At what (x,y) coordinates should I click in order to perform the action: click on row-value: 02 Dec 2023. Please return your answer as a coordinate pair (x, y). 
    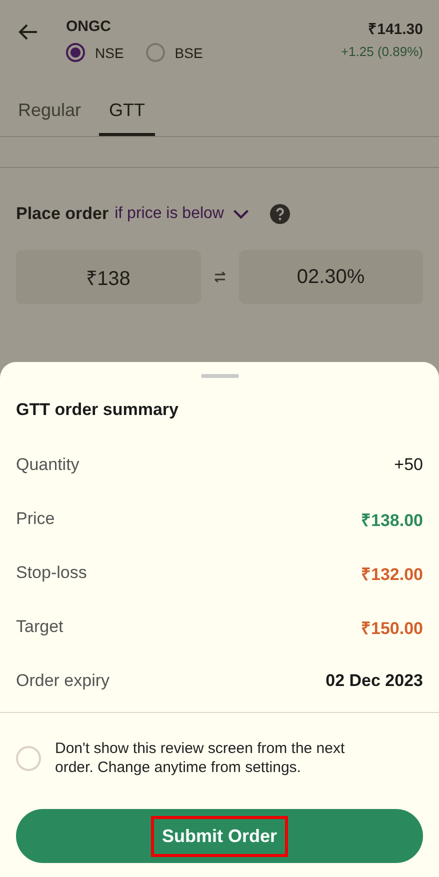
    Looking at the image, I should click on (374, 681).